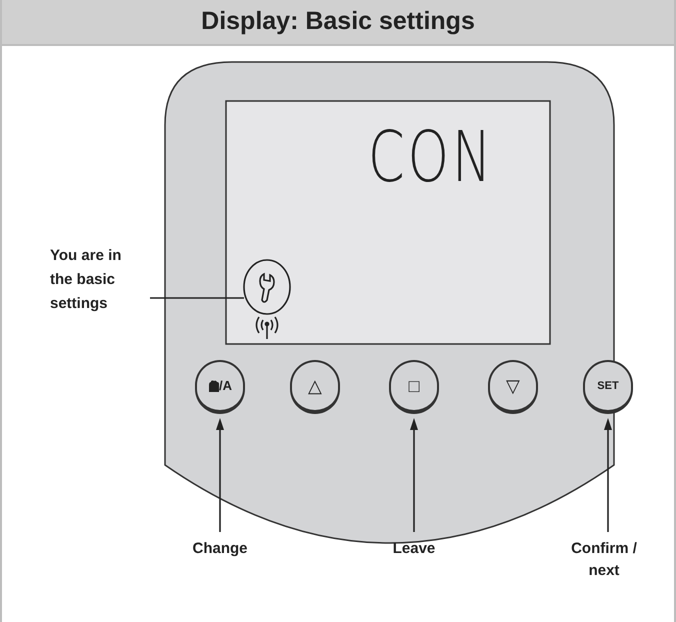  Describe the element at coordinates (608, 387) in the screenshot. I see `set-button: SET` at that location.